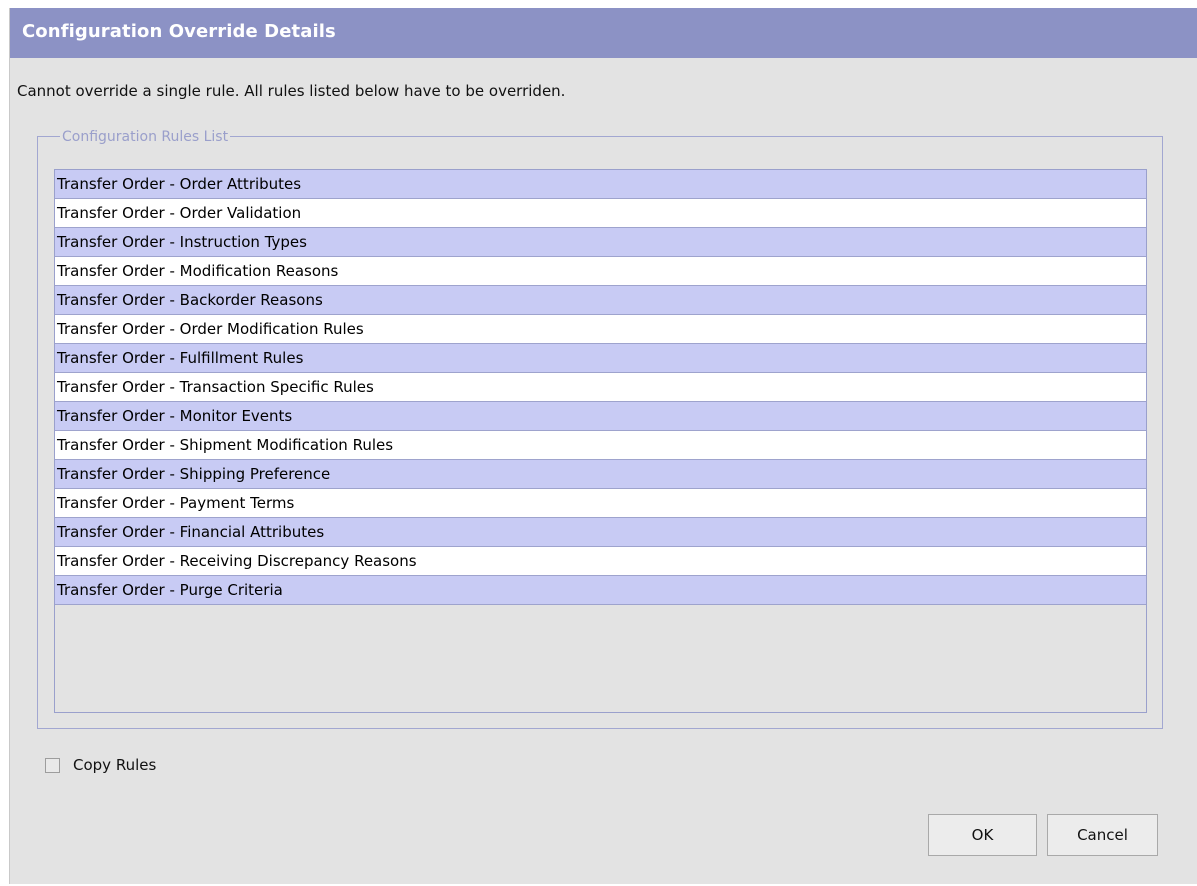 This screenshot has height=886, width=1197. I want to click on copy-rules-label: Copy Rules, so click(115, 765).